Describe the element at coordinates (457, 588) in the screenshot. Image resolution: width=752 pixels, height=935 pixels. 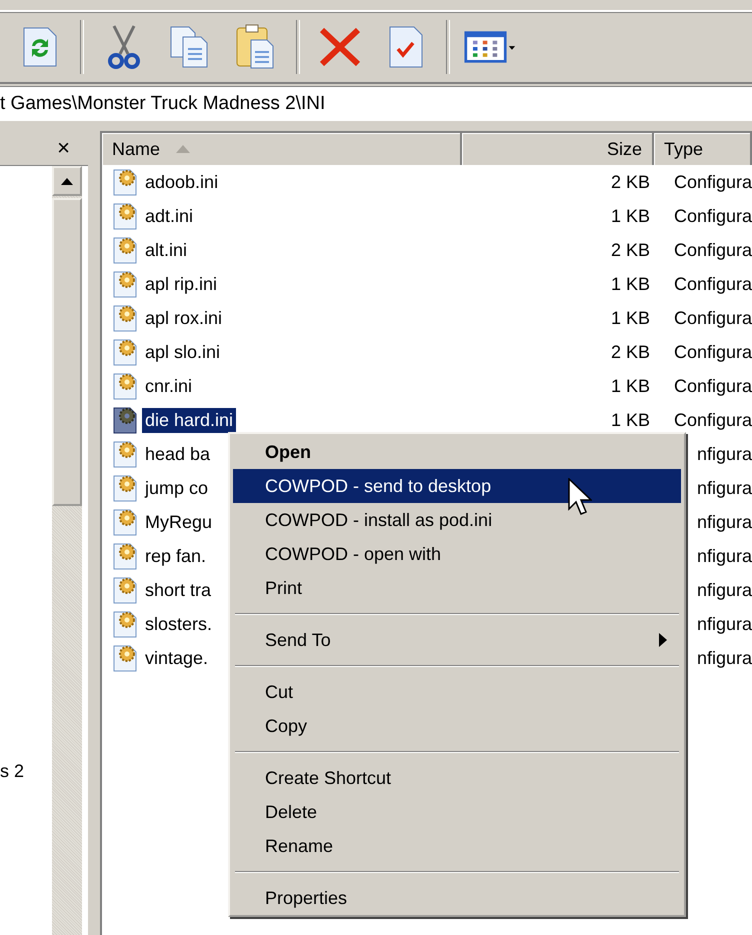
I see `menu-item: Print` at that location.